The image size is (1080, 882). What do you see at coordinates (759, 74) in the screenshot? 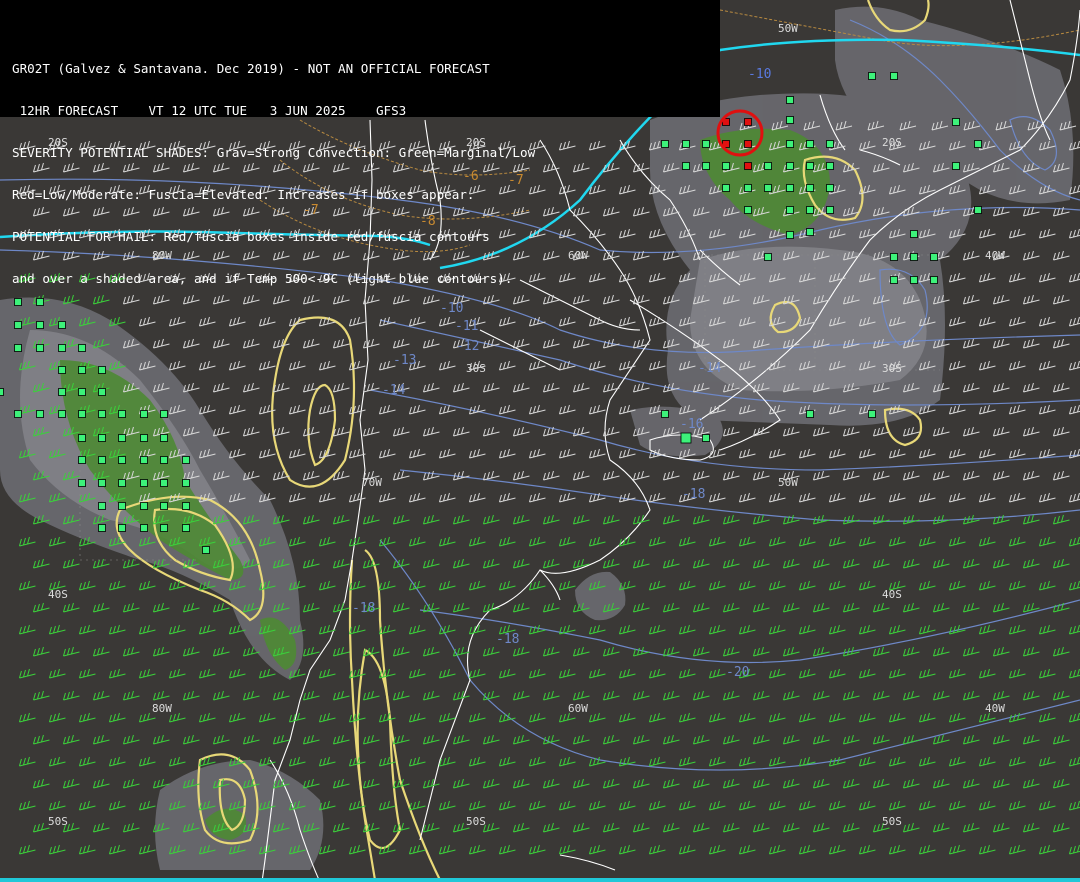
I see `temp-label: -10` at bounding box center [759, 74].